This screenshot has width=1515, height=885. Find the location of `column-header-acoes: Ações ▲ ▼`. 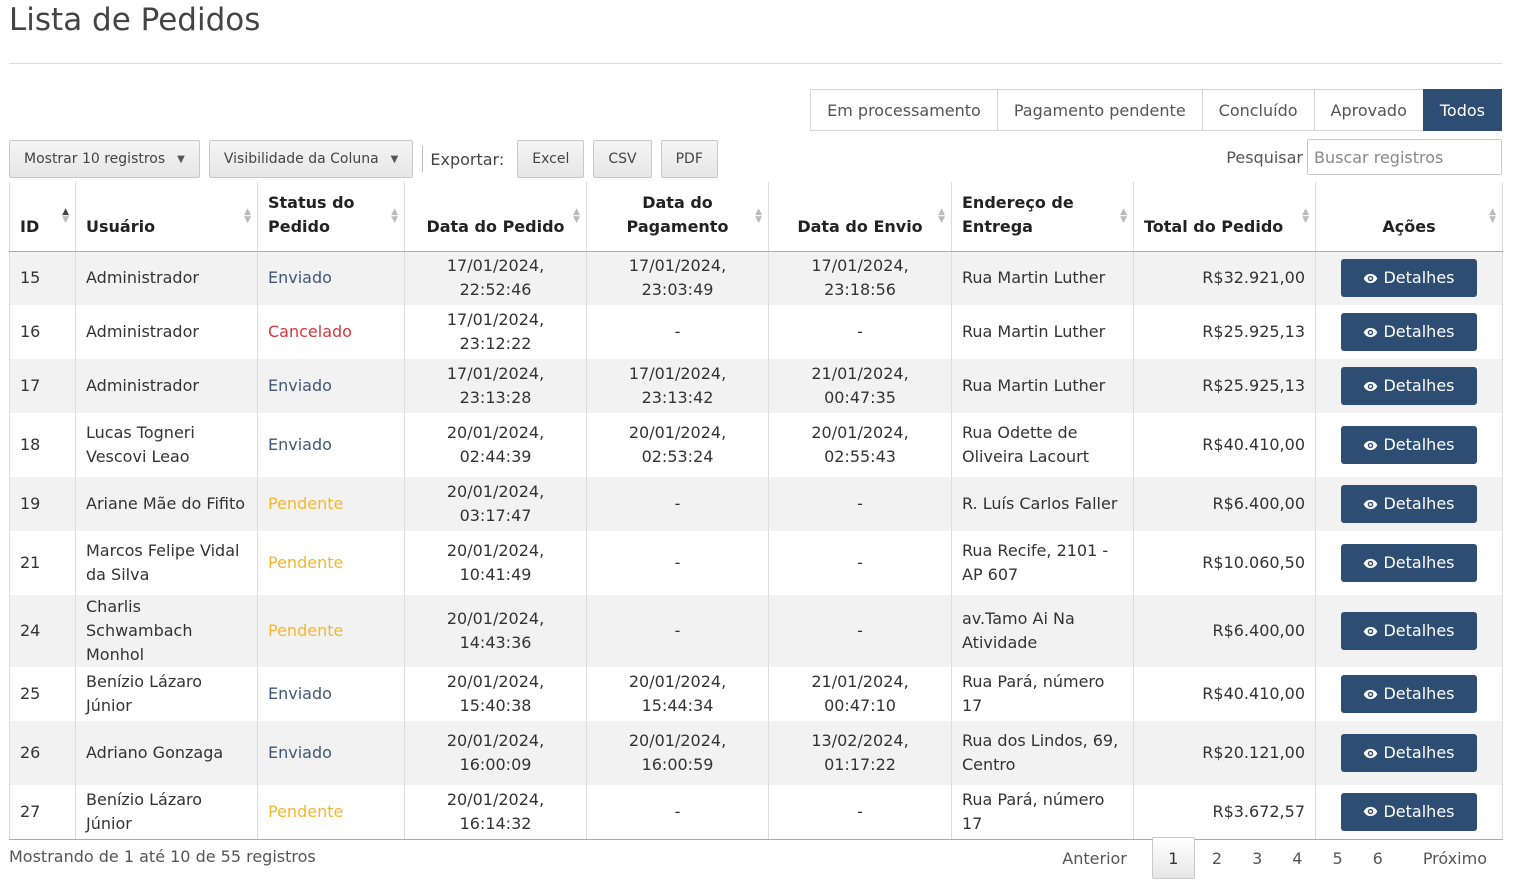

column-header-acoes: Ações ▲ ▼ is located at coordinates (1409, 217).